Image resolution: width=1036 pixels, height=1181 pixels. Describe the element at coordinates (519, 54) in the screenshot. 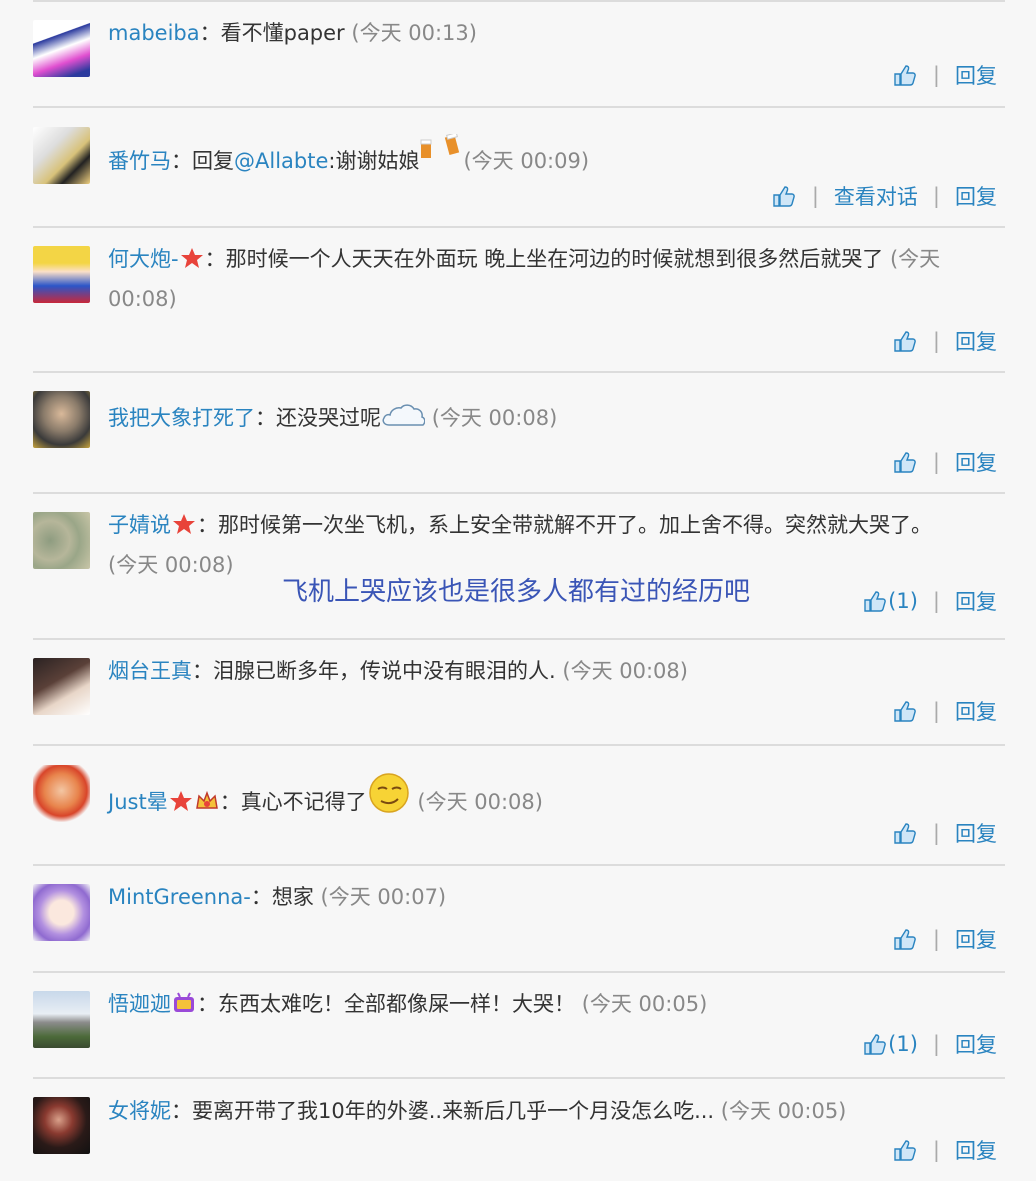

I see `comment-item: mabeiba：看不懂paper (今天 00:13) | 回复` at that location.